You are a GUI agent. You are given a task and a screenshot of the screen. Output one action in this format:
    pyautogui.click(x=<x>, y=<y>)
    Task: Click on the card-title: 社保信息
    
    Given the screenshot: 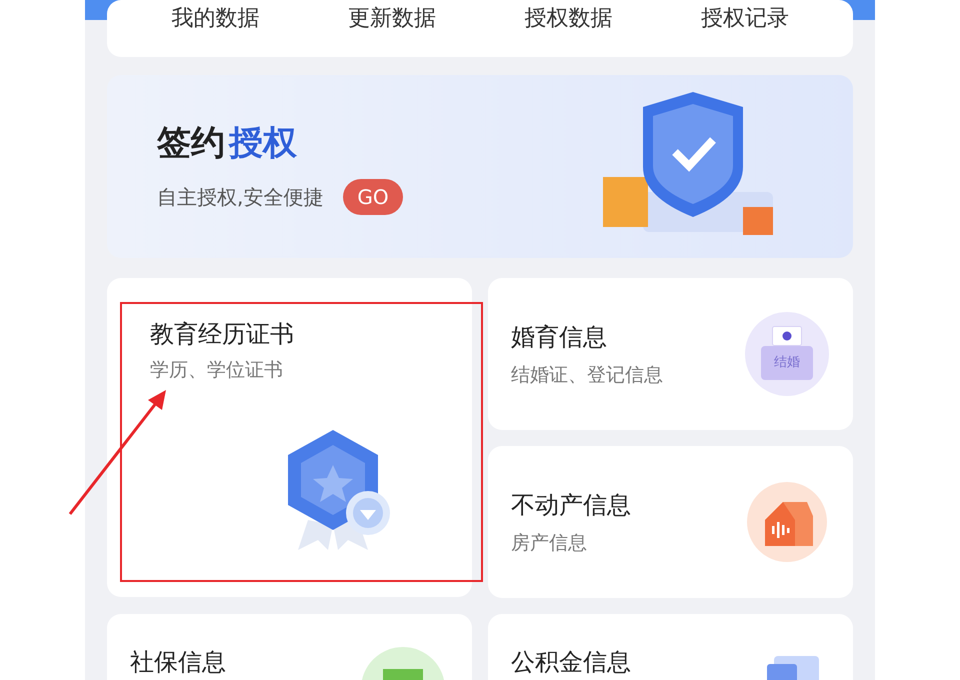 What is the action you would take?
    pyautogui.click(x=178, y=662)
    